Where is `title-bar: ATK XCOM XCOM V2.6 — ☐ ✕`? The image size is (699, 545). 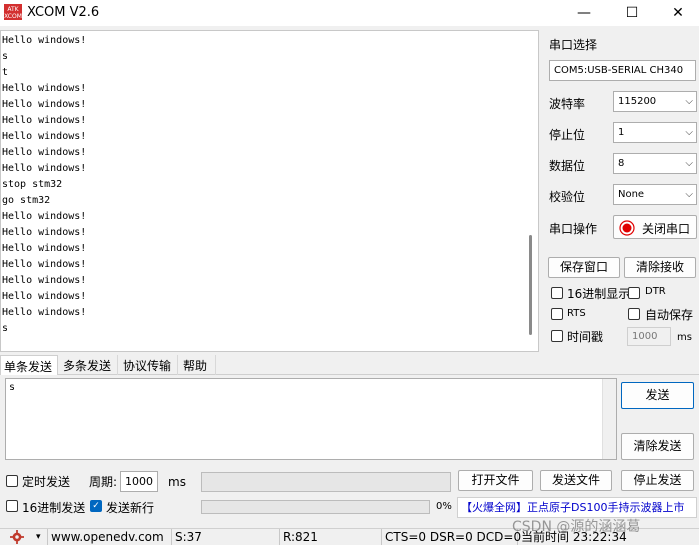
title-bar: ATK XCOM XCOM V2.6 — ☐ ✕ is located at coordinates (349, 13).